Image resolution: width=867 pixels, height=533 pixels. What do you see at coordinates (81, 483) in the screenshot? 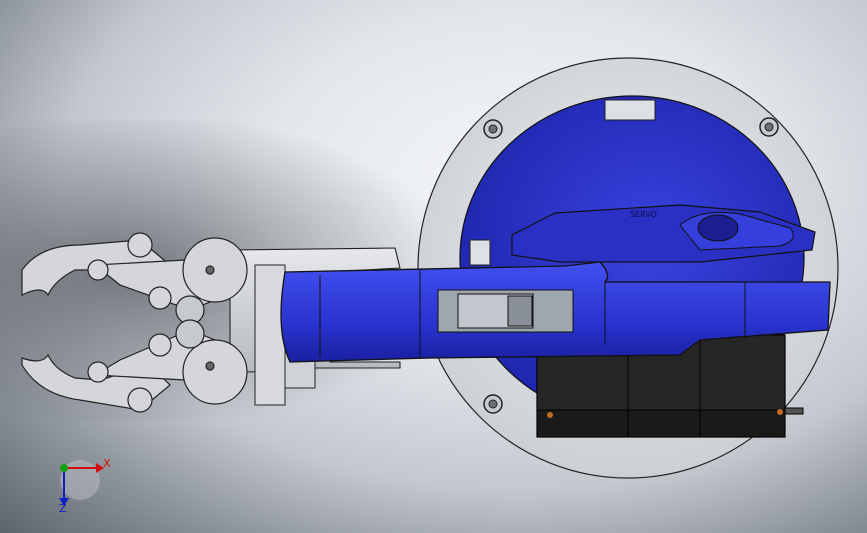
I see `coordinate-triad` at bounding box center [81, 483].